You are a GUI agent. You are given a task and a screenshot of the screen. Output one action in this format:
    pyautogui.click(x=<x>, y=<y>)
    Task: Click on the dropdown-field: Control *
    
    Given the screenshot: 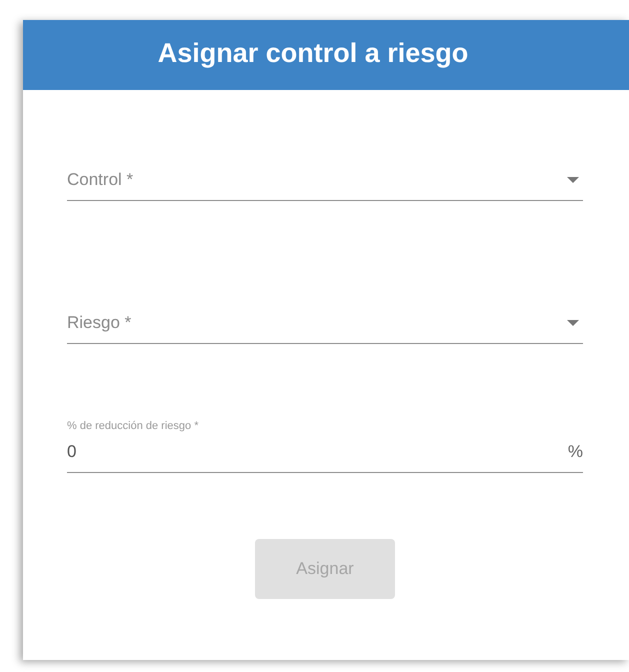 What is the action you would take?
    pyautogui.click(x=325, y=185)
    